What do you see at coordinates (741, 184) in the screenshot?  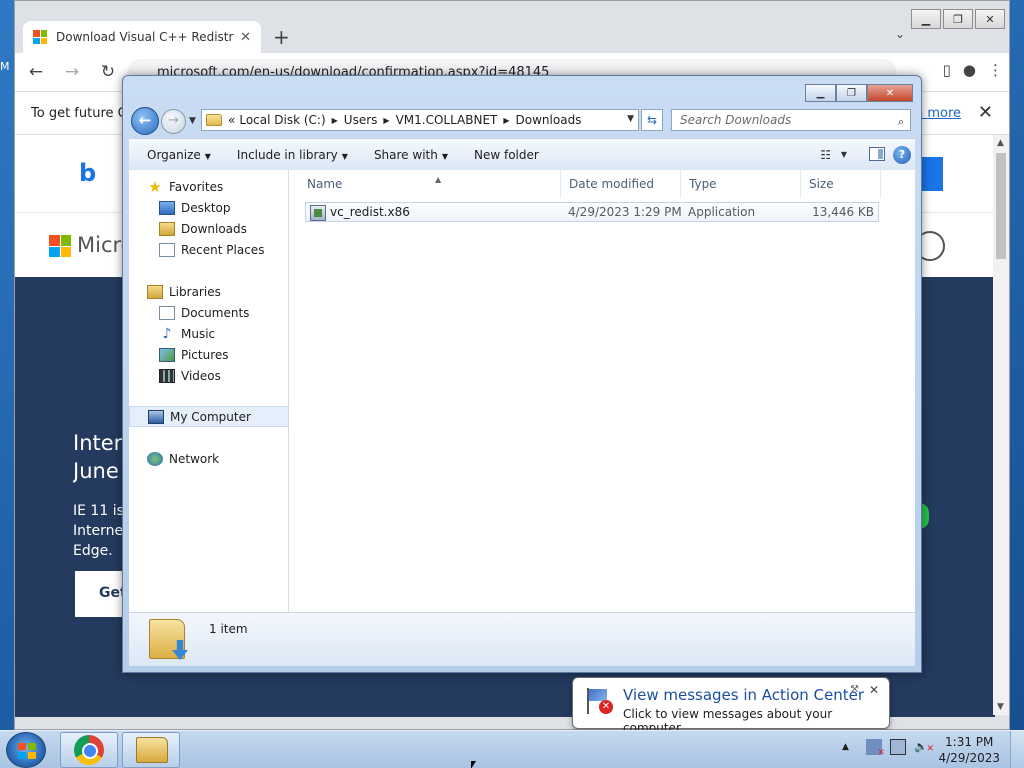 I see `column-header-type: Type` at bounding box center [741, 184].